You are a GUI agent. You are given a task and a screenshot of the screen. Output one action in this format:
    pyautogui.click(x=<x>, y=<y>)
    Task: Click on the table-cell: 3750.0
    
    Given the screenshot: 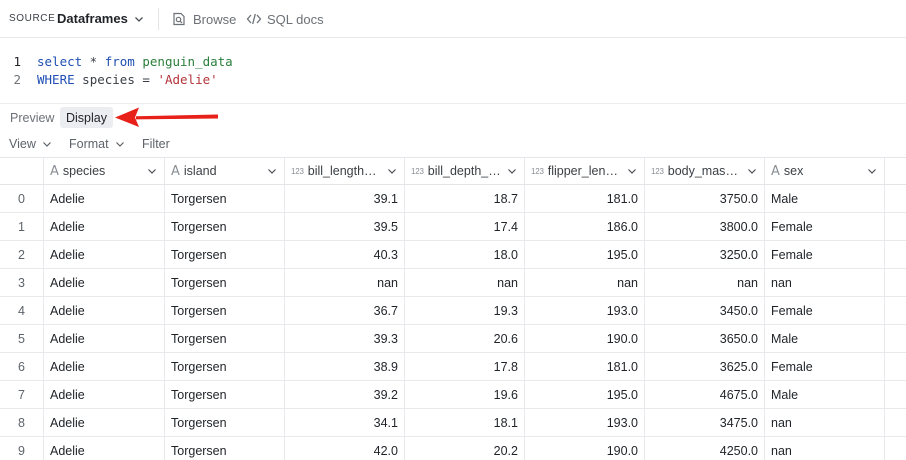 What is the action you would take?
    pyautogui.click(x=705, y=198)
    